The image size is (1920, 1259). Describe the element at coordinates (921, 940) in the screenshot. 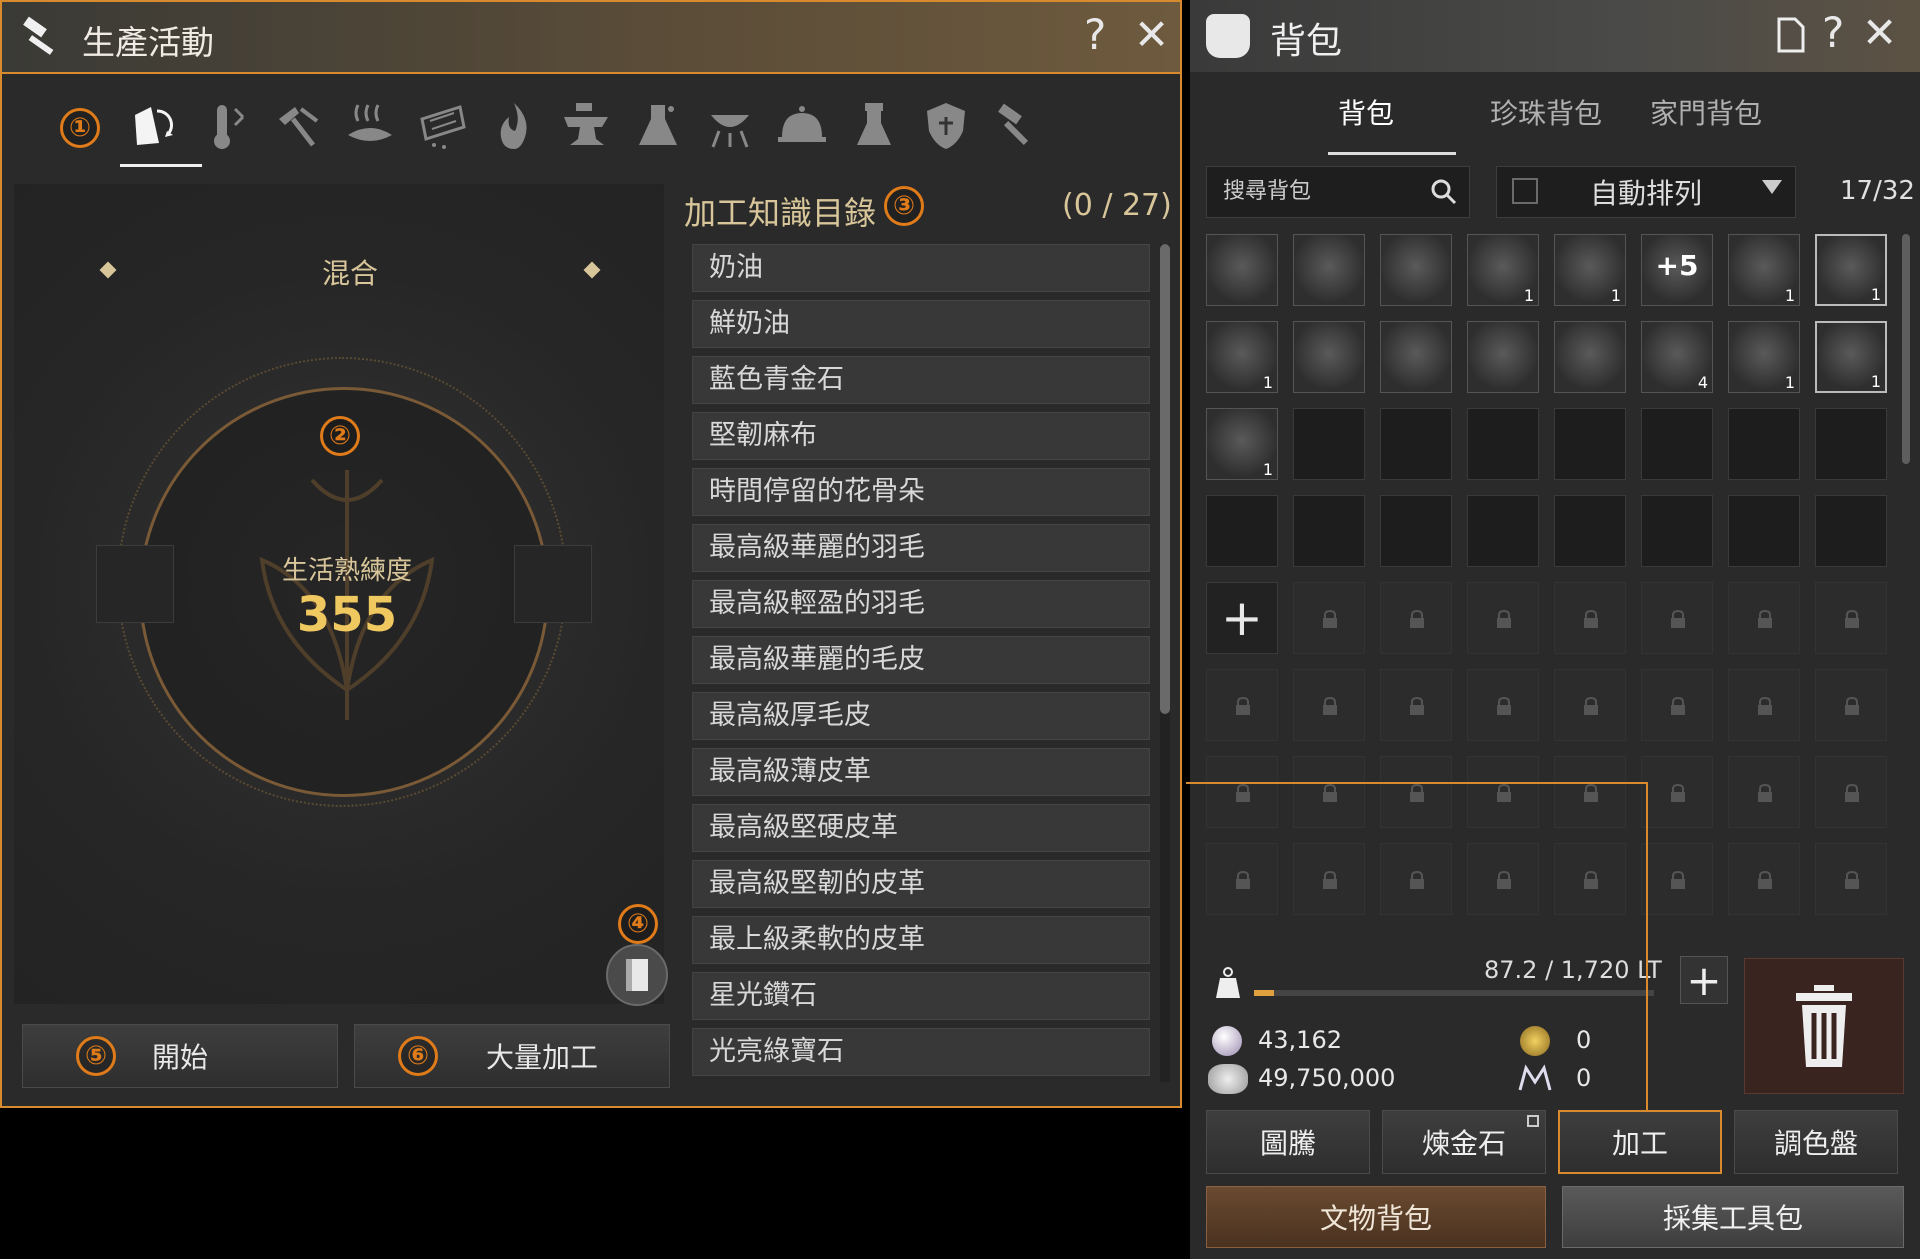

I see `knowledge-item: 最上級柔軟的皮革` at that location.